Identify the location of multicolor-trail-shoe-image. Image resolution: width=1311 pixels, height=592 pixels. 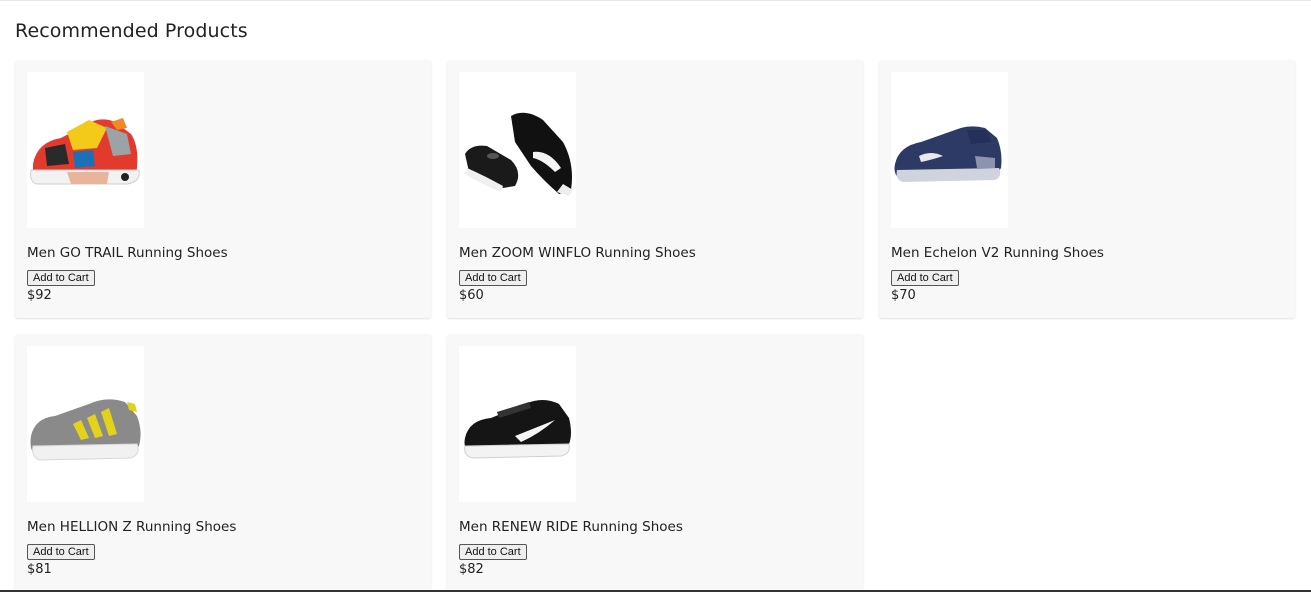
(85, 151).